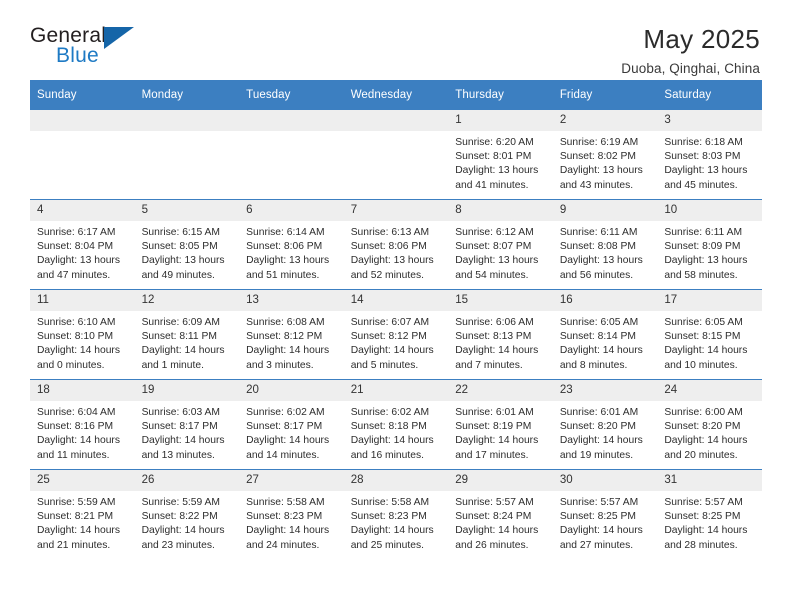 Image resolution: width=792 pixels, height=612 pixels. Describe the element at coordinates (187, 95) in the screenshot. I see `weekday-header-monday: Monday` at that location.